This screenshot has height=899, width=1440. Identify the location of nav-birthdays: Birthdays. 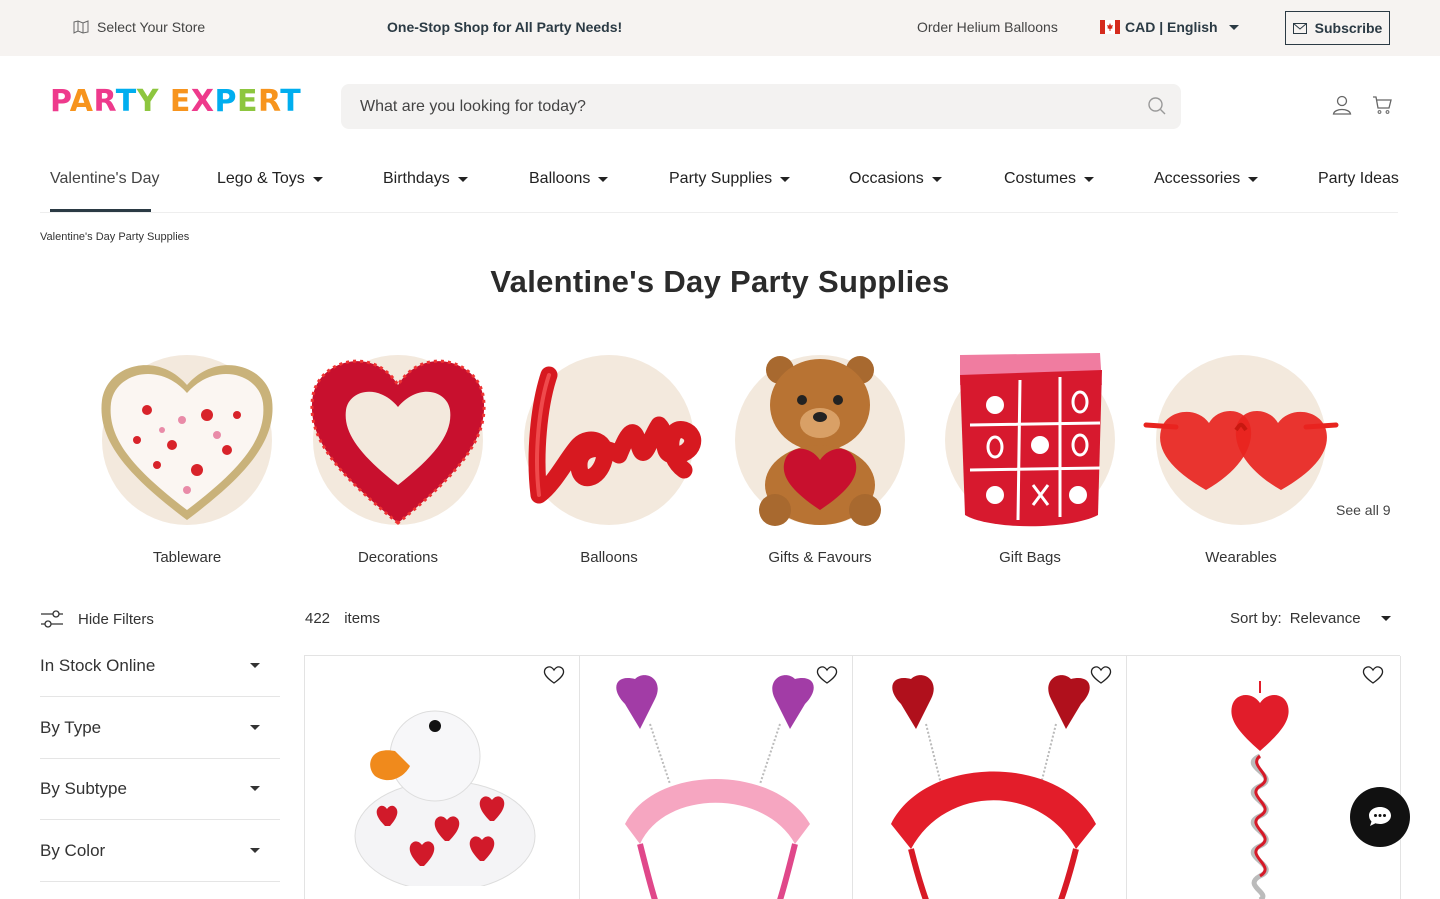
(425, 179).